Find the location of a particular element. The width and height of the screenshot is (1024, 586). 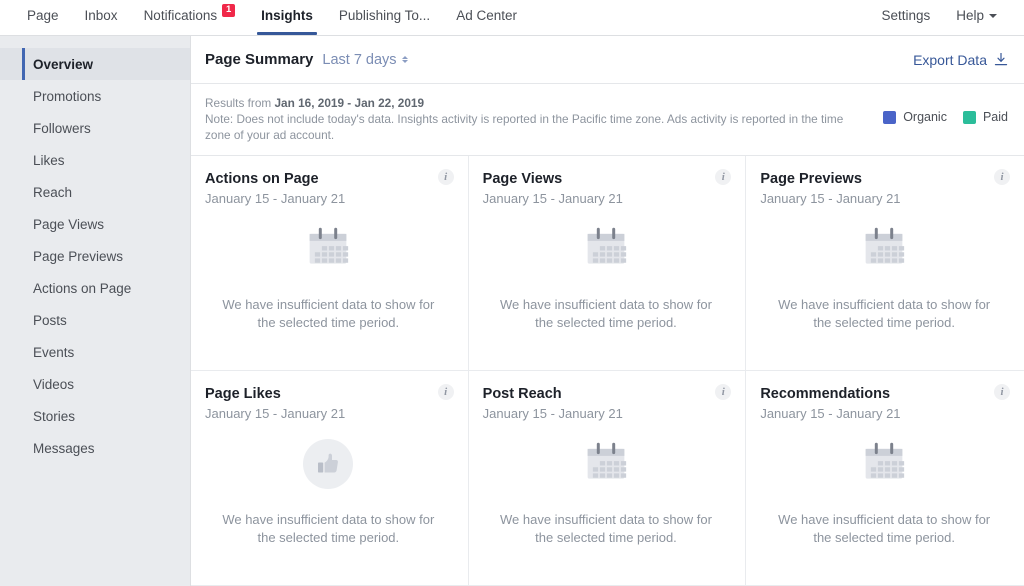

nav-tab-ad-center: Ad Center is located at coordinates (486, 17).